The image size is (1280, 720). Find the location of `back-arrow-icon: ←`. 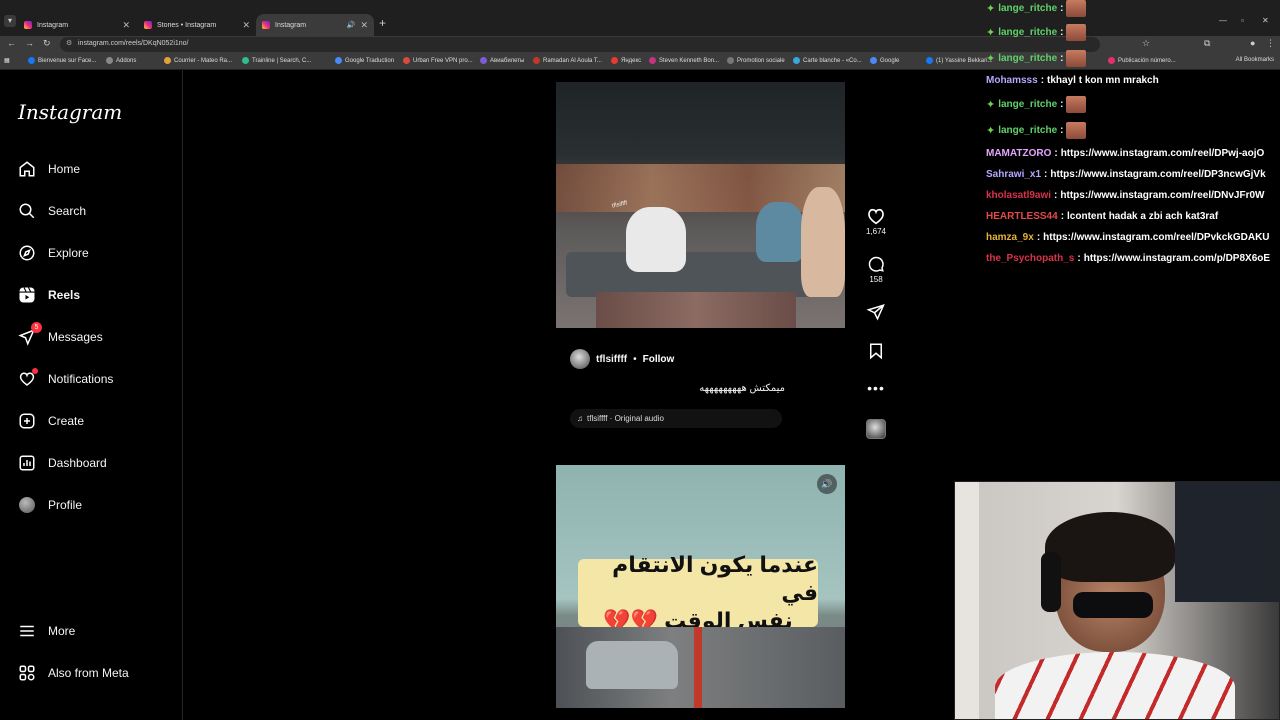

back-arrow-icon: ← is located at coordinates (11, 43).